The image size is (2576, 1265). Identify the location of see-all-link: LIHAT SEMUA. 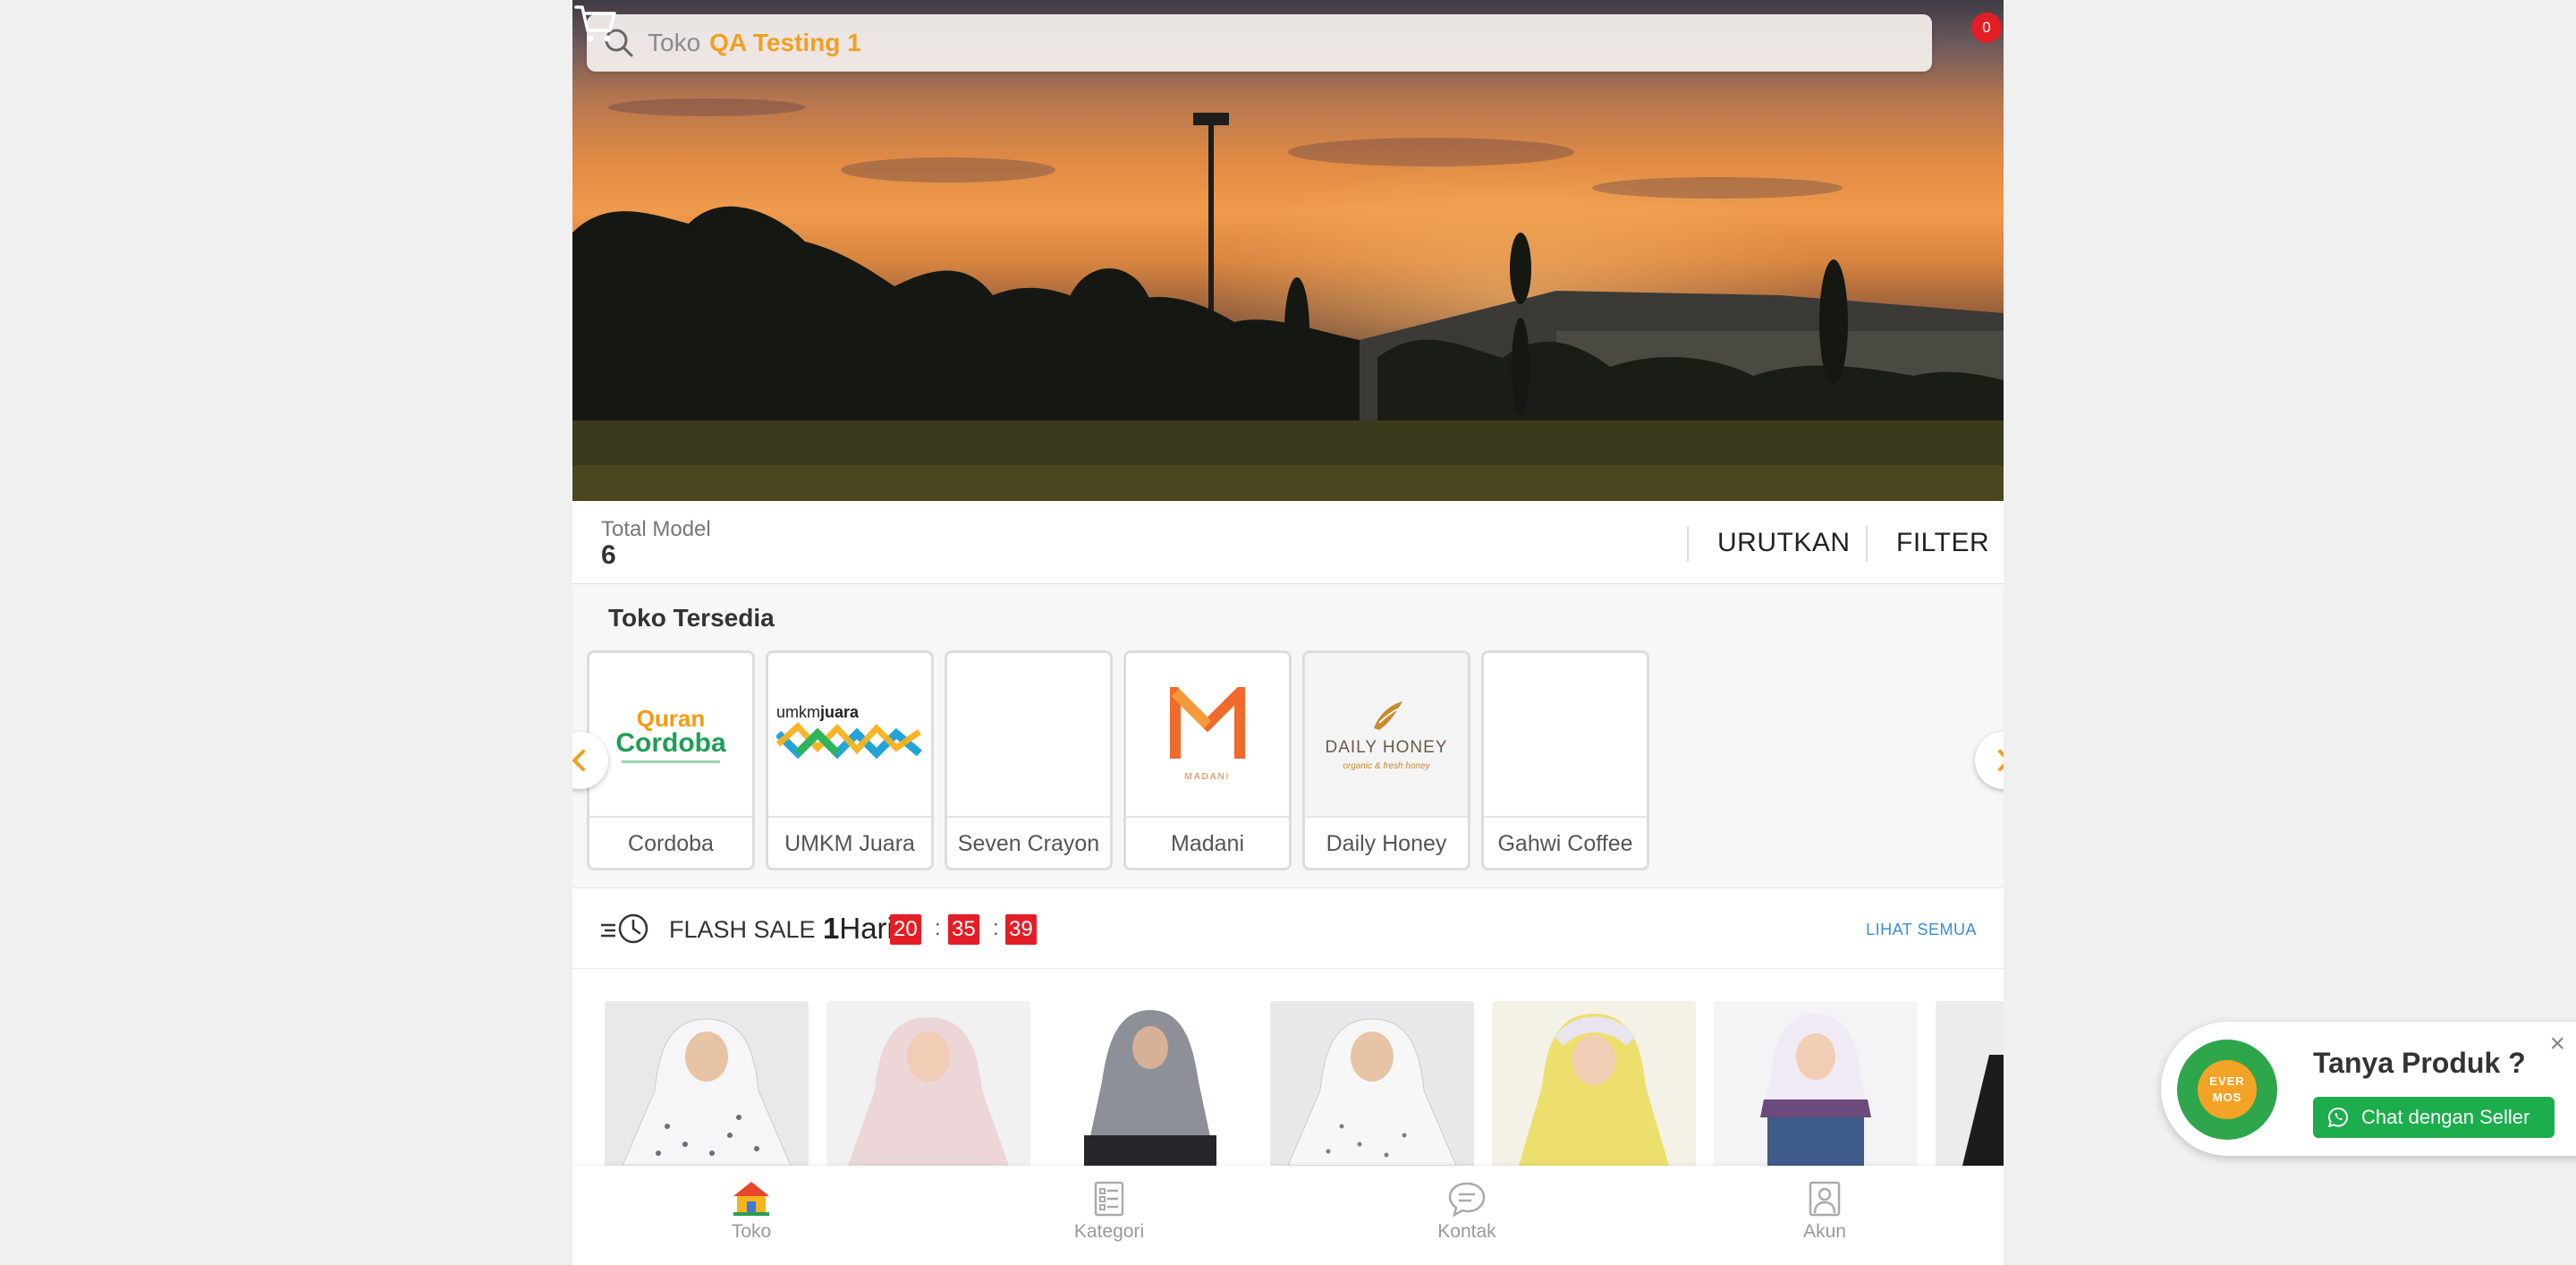
(1921, 930).